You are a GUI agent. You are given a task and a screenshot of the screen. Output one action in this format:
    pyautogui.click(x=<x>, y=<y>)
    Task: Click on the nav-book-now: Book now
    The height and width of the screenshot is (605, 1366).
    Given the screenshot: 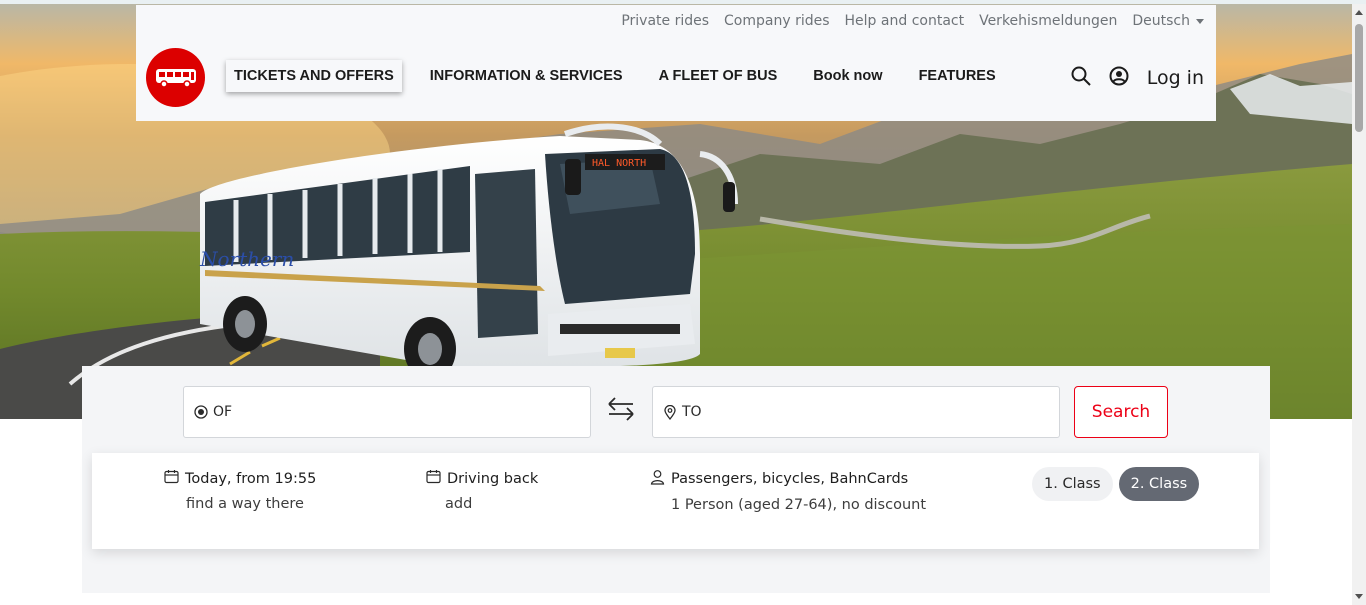 What is the action you would take?
    pyautogui.click(x=847, y=76)
    